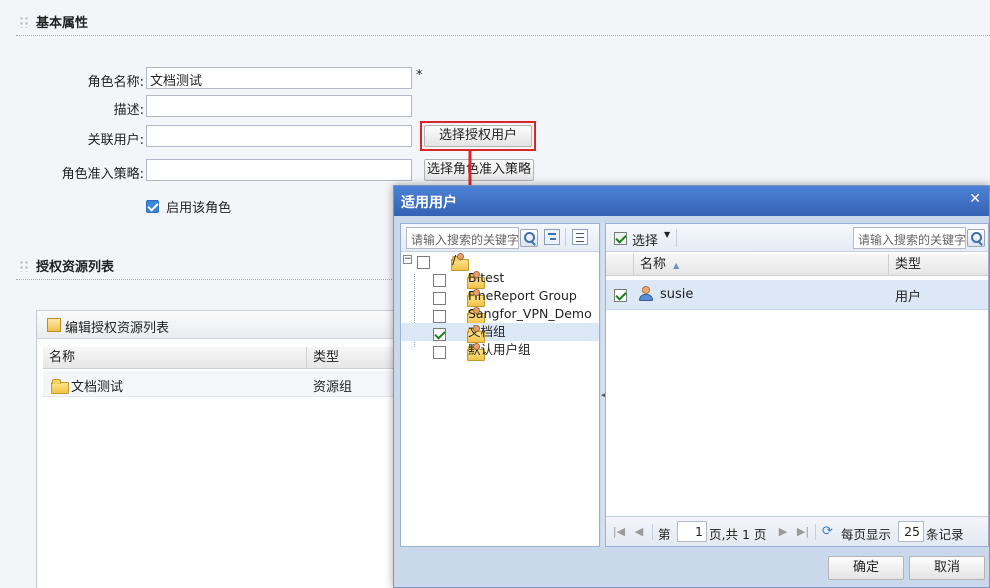 The width and height of the screenshot is (990, 588). I want to click on enable-role-label: 启用该角色, so click(199, 208).